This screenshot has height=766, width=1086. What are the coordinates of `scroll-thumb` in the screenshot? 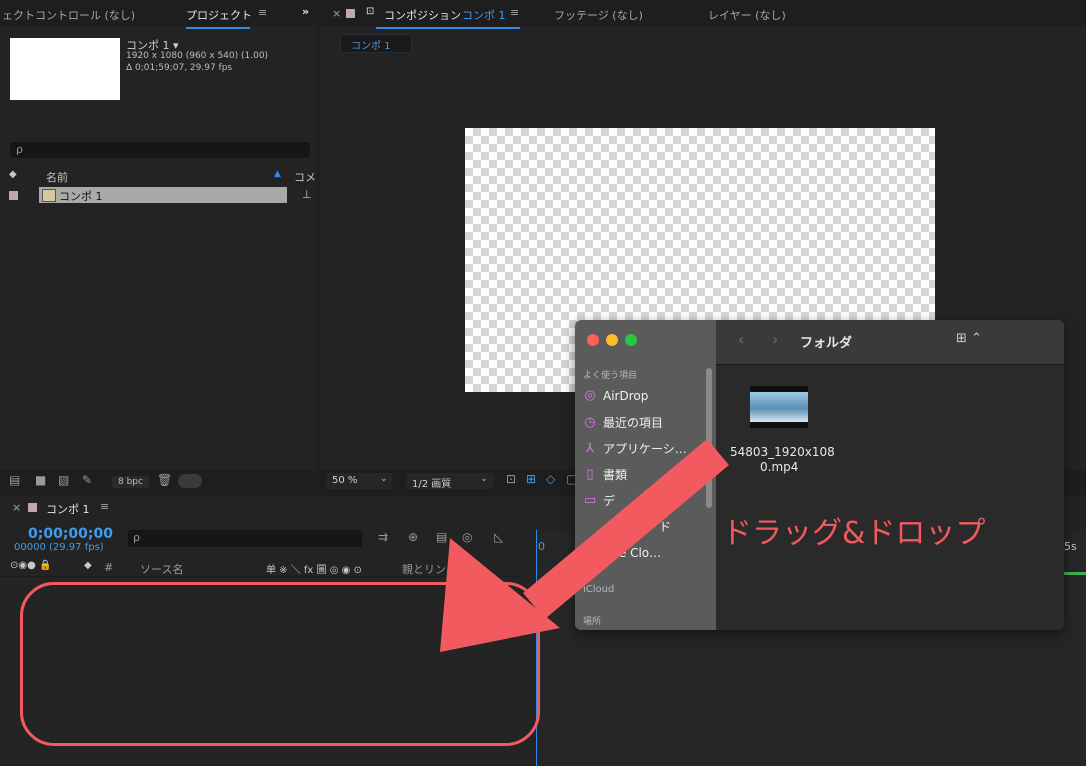 It's located at (190, 481).